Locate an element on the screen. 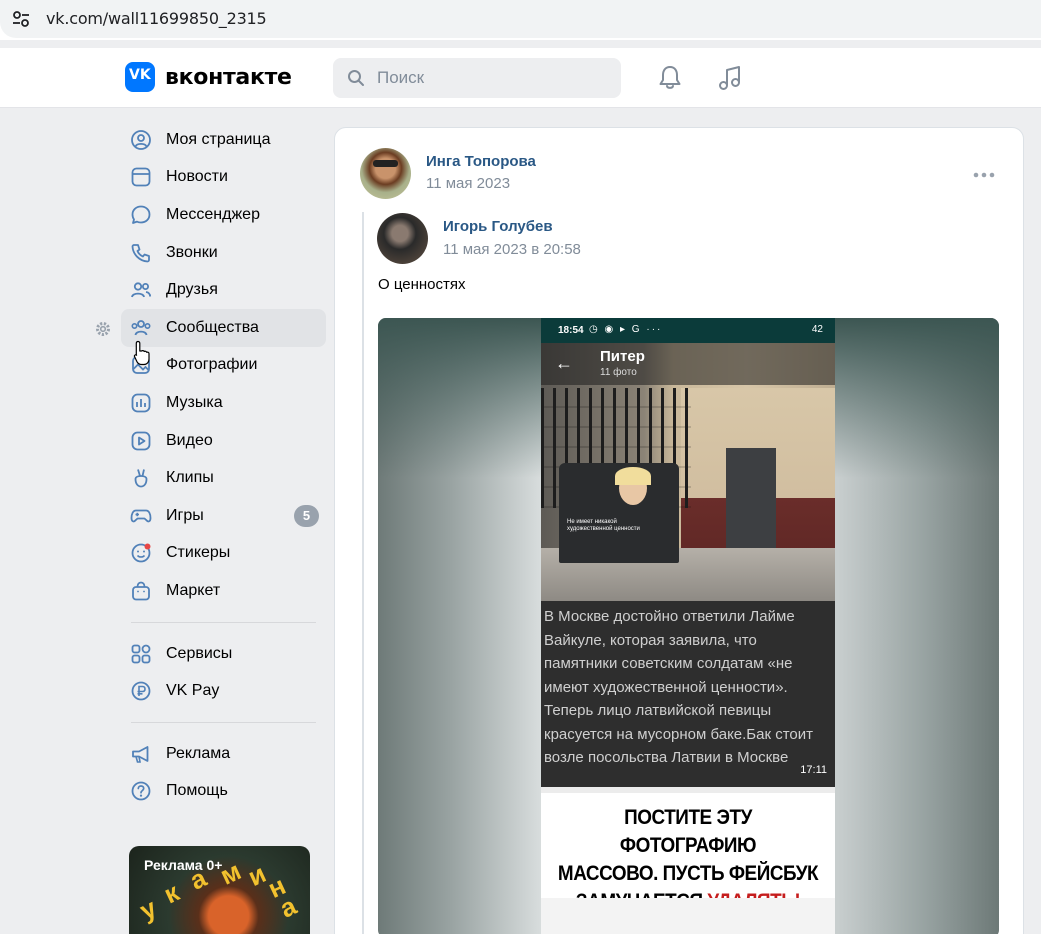 This screenshot has height=934, width=1041. nav-item-help: Помощь is located at coordinates (223, 792).